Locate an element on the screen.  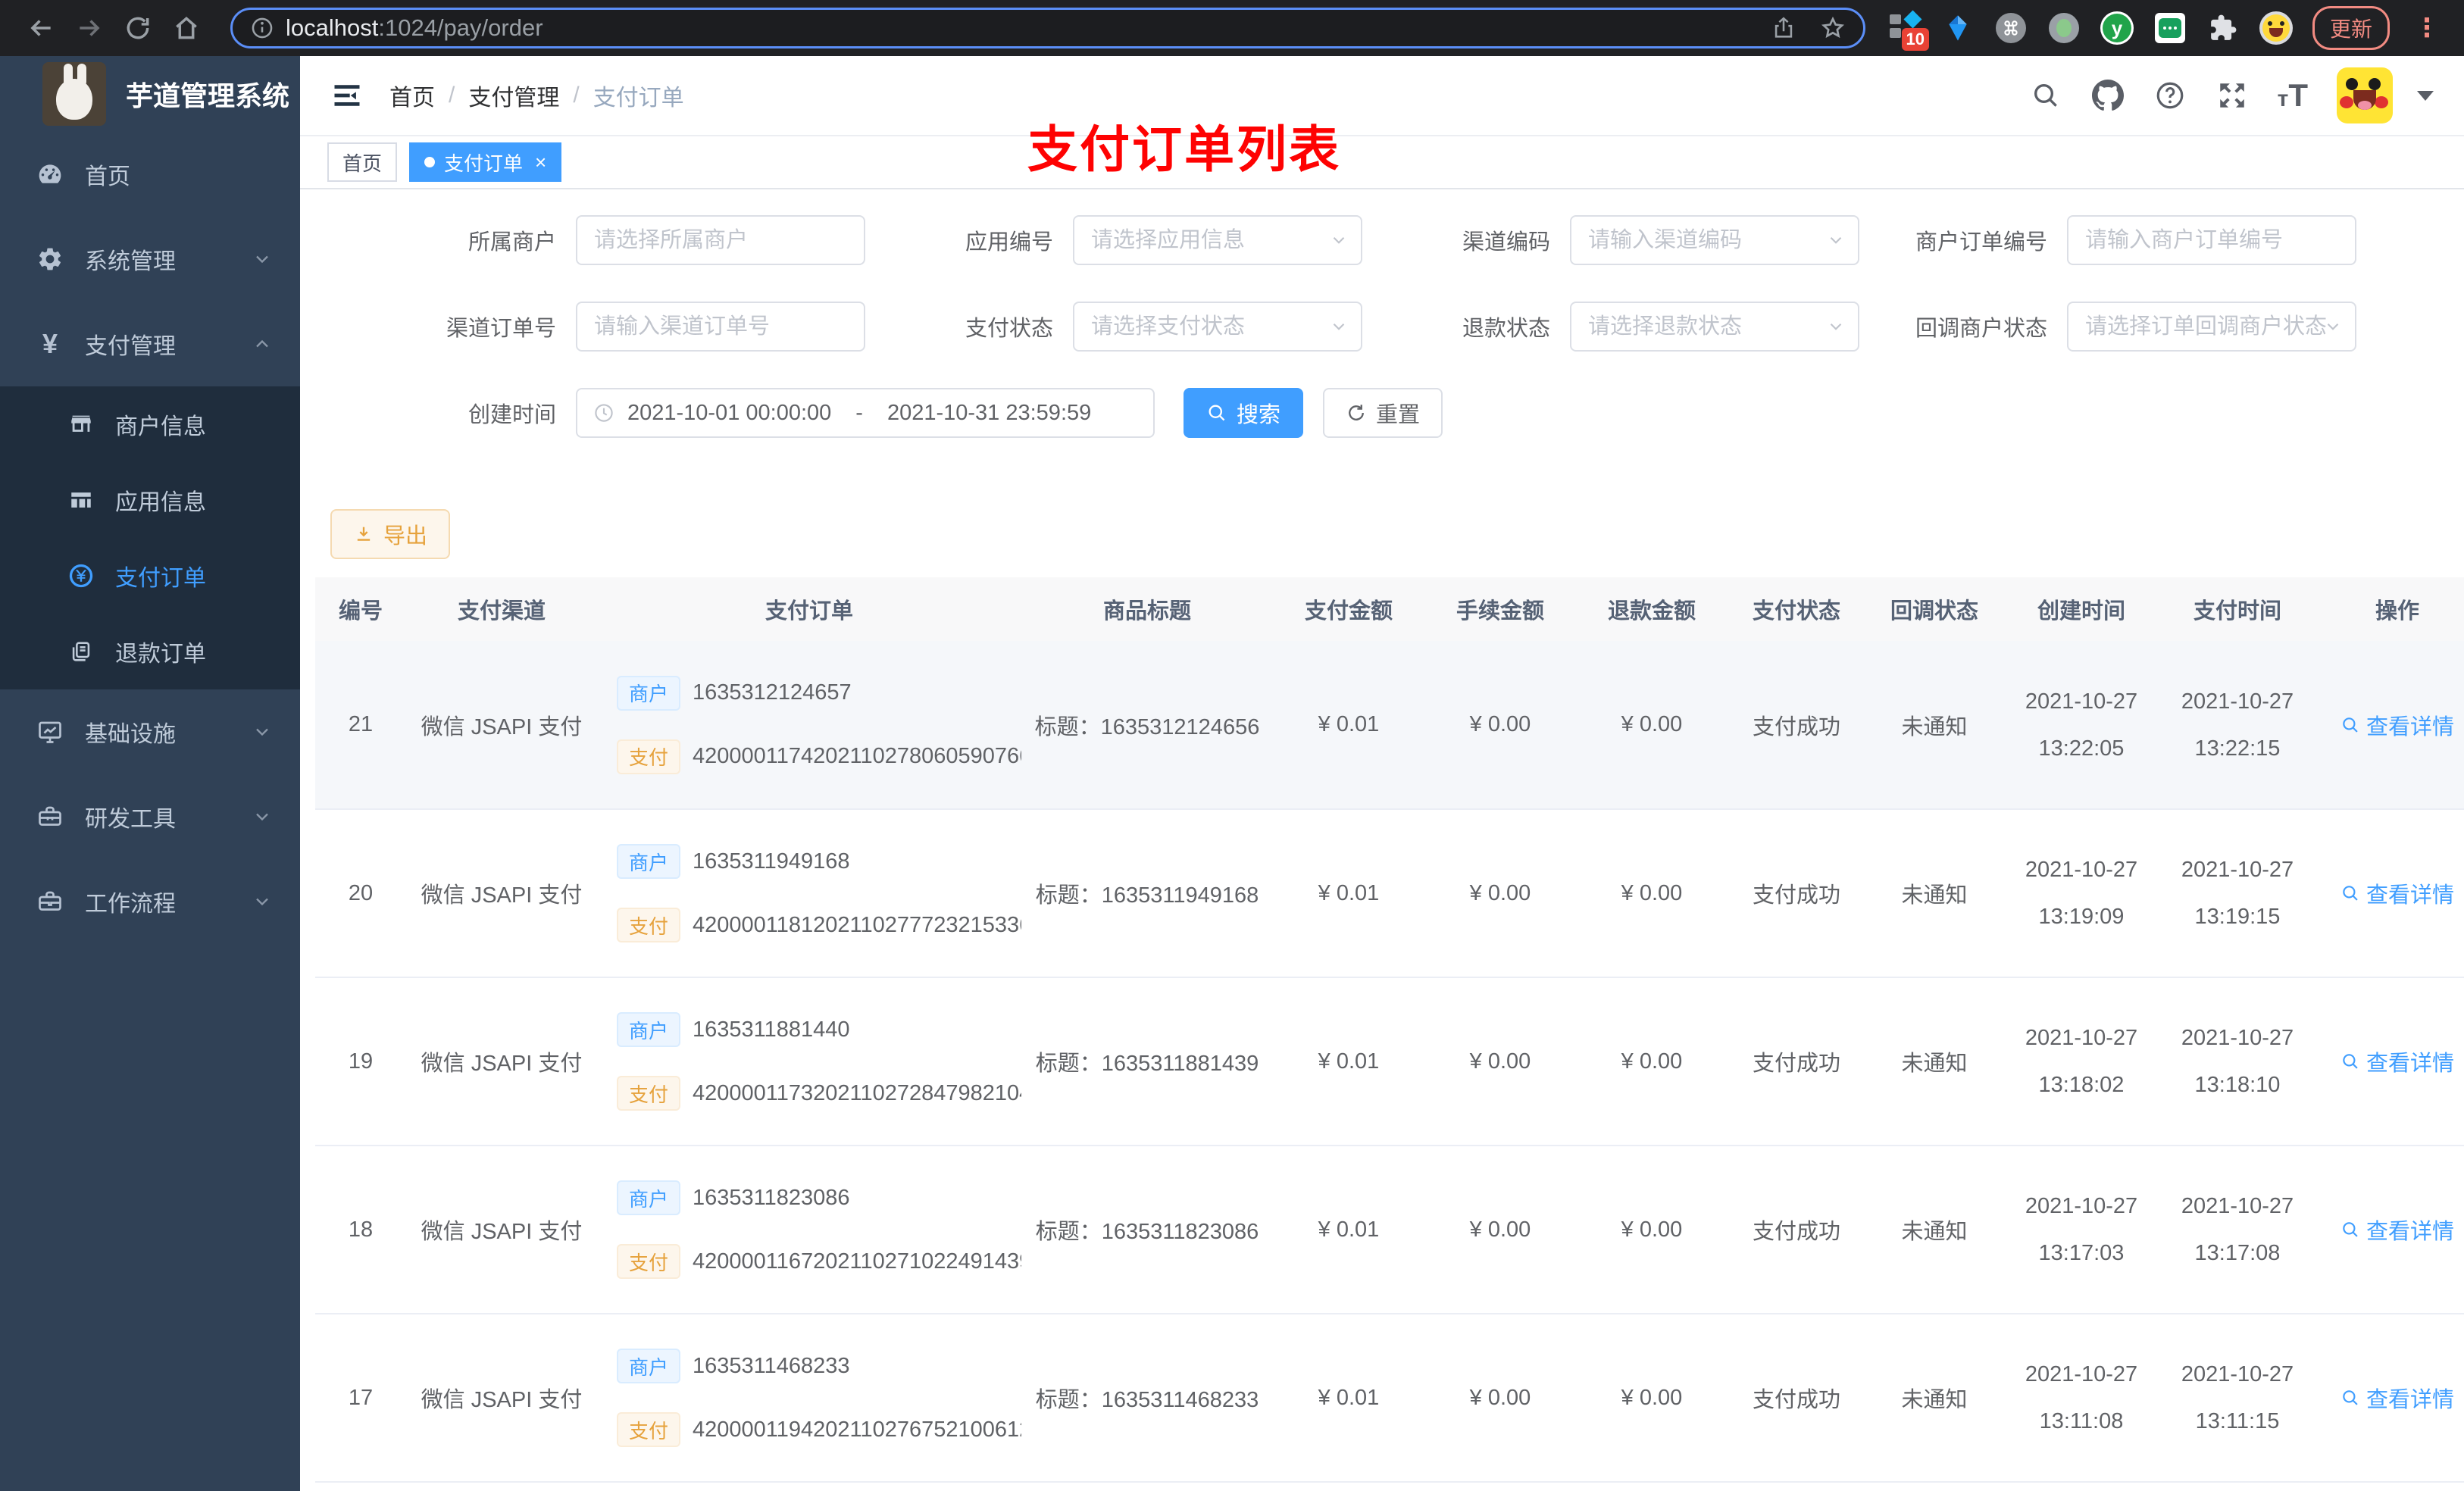
cell-id: 19 is located at coordinates (360, 1061).